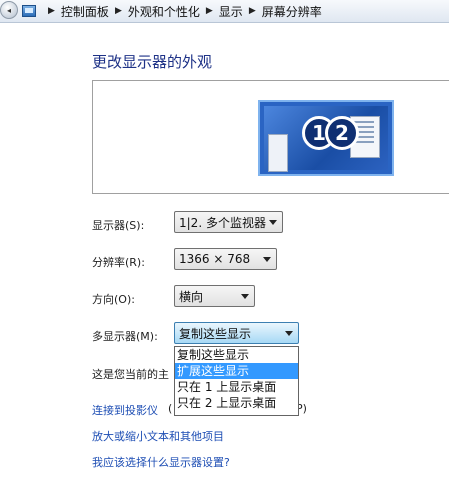 The width and height of the screenshot is (449, 485). I want to click on which-settings-link: 我应该选择什么显示器设置?, so click(161, 462).